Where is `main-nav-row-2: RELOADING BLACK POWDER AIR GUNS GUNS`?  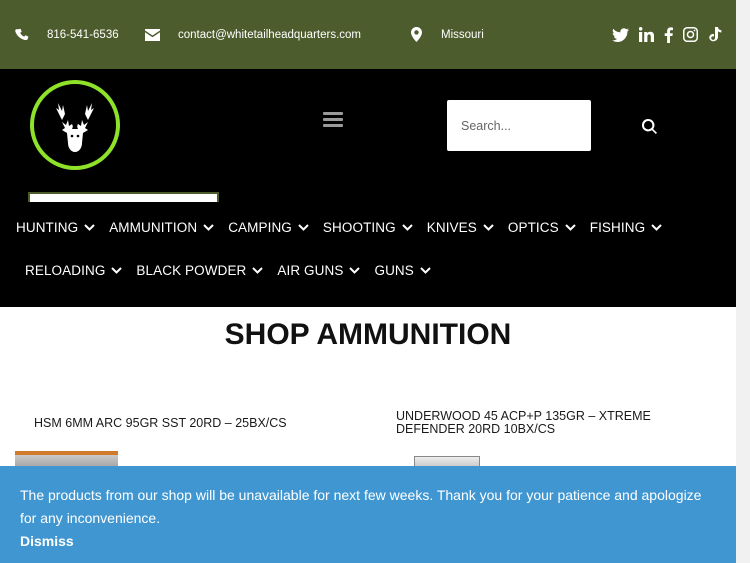 main-nav-row-2: RELOADING BLACK POWDER AIR GUNS GUNS is located at coordinates (235, 270).